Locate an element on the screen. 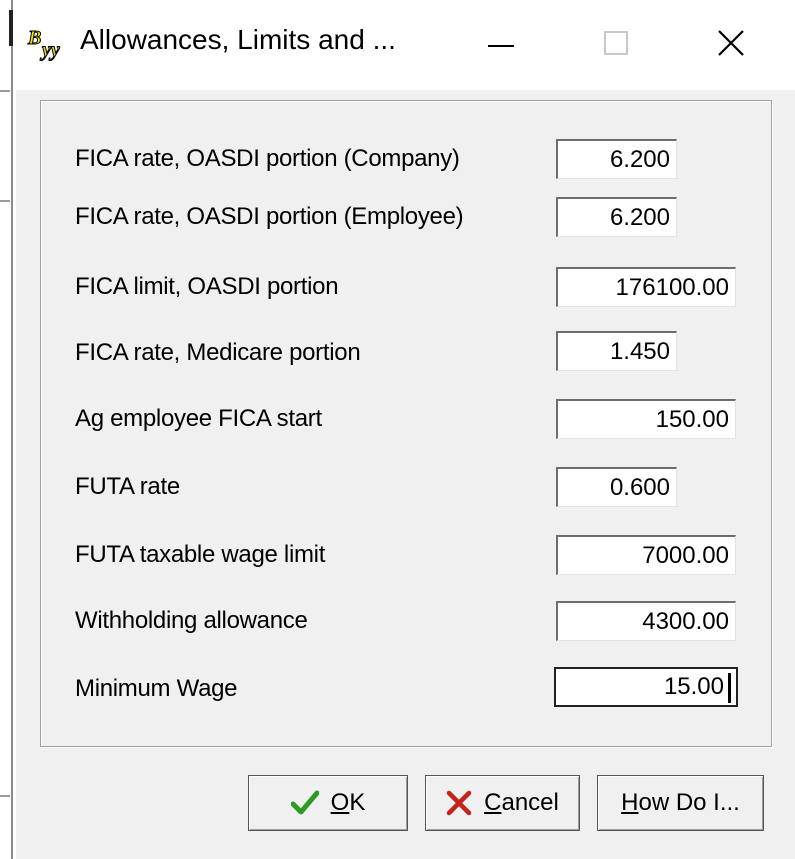 This screenshot has height=859, width=795. close-button is located at coordinates (731, 43).